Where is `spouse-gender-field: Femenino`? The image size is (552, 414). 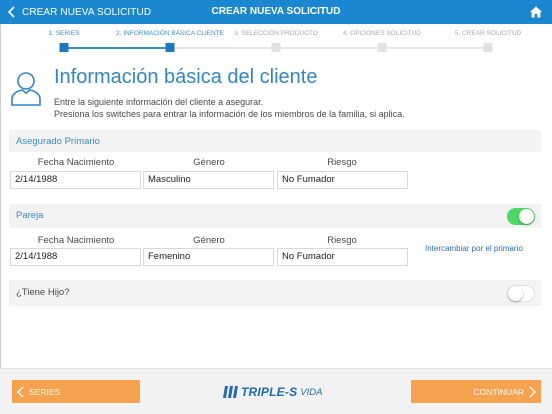
spouse-gender-field: Femenino is located at coordinates (208, 257).